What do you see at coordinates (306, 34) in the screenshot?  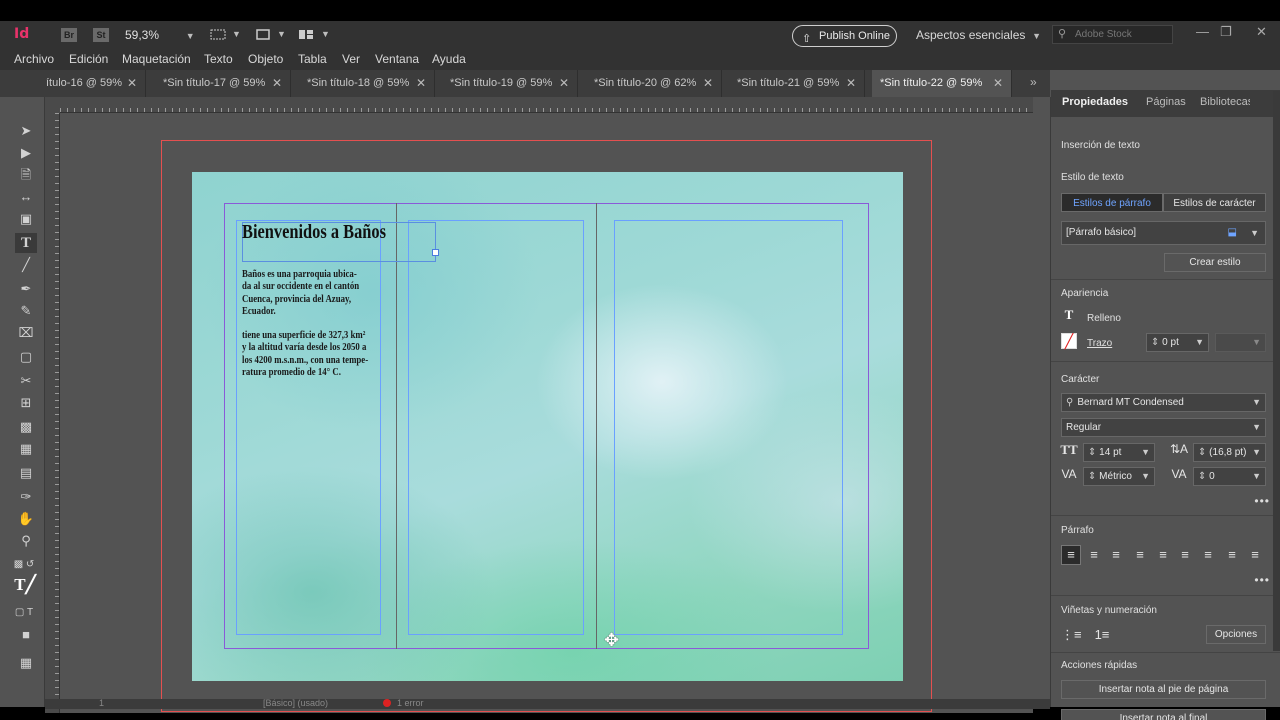 I see `arrange-documents-icon` at bounding box center [306, 34].